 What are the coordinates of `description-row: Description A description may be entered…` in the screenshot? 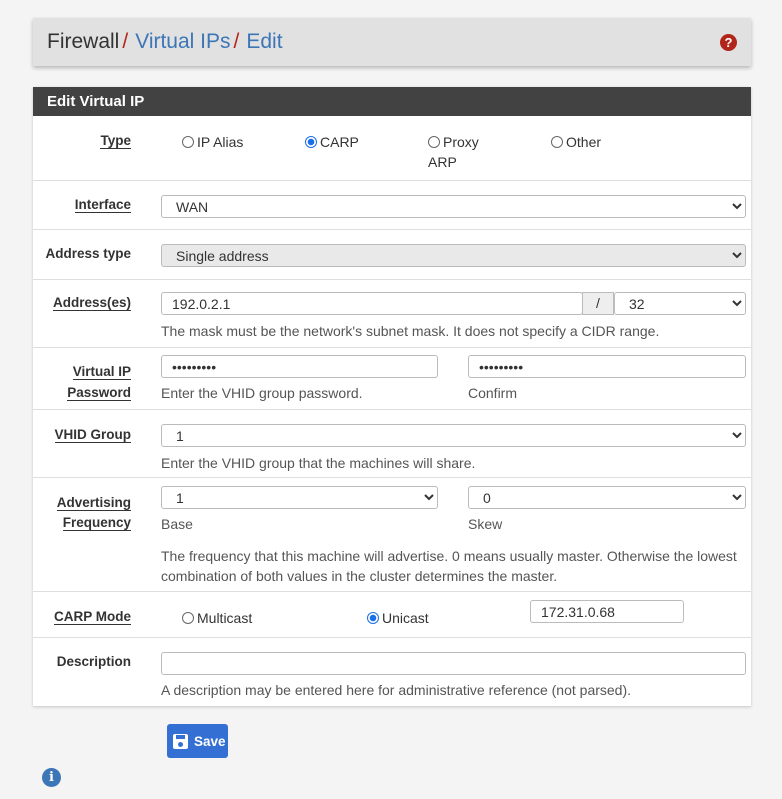 It's located at (392, 672).